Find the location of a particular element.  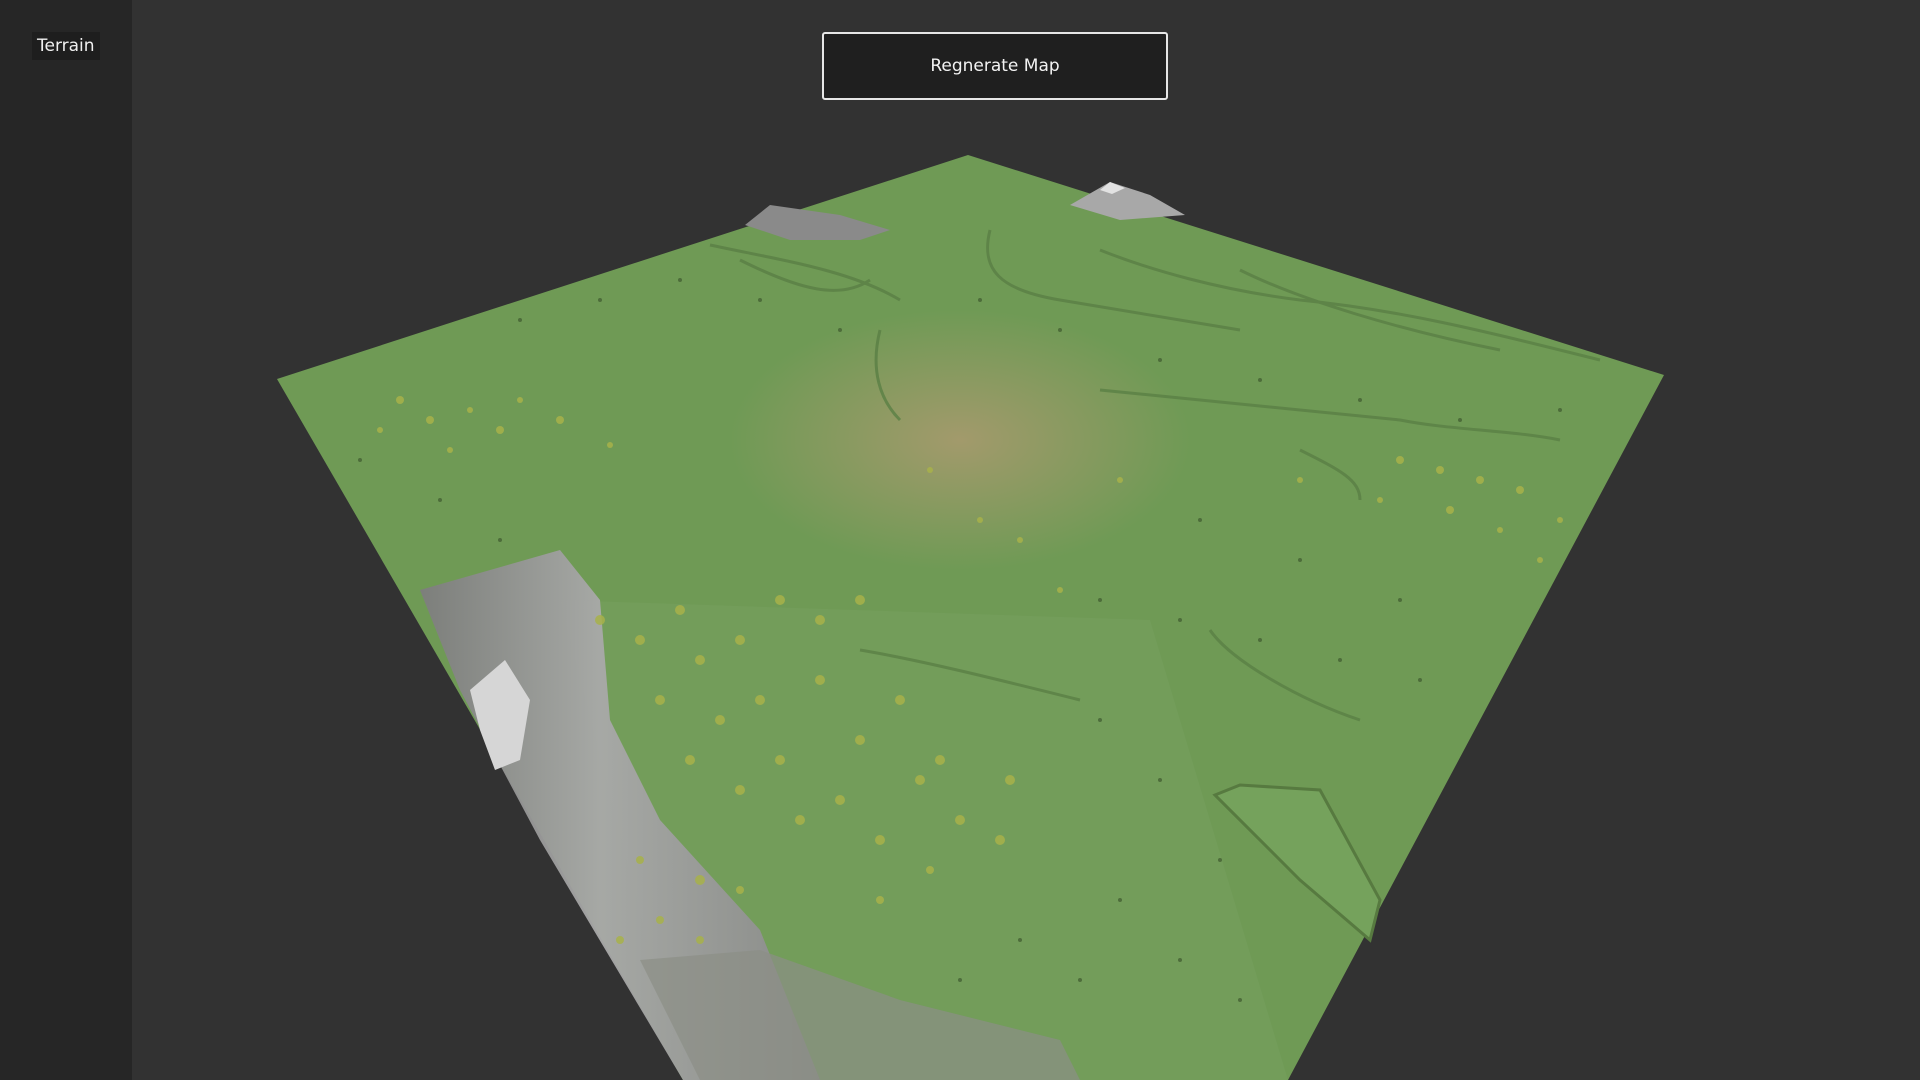

sidebar-panel: Terrain is located at coordinates (66, 540).